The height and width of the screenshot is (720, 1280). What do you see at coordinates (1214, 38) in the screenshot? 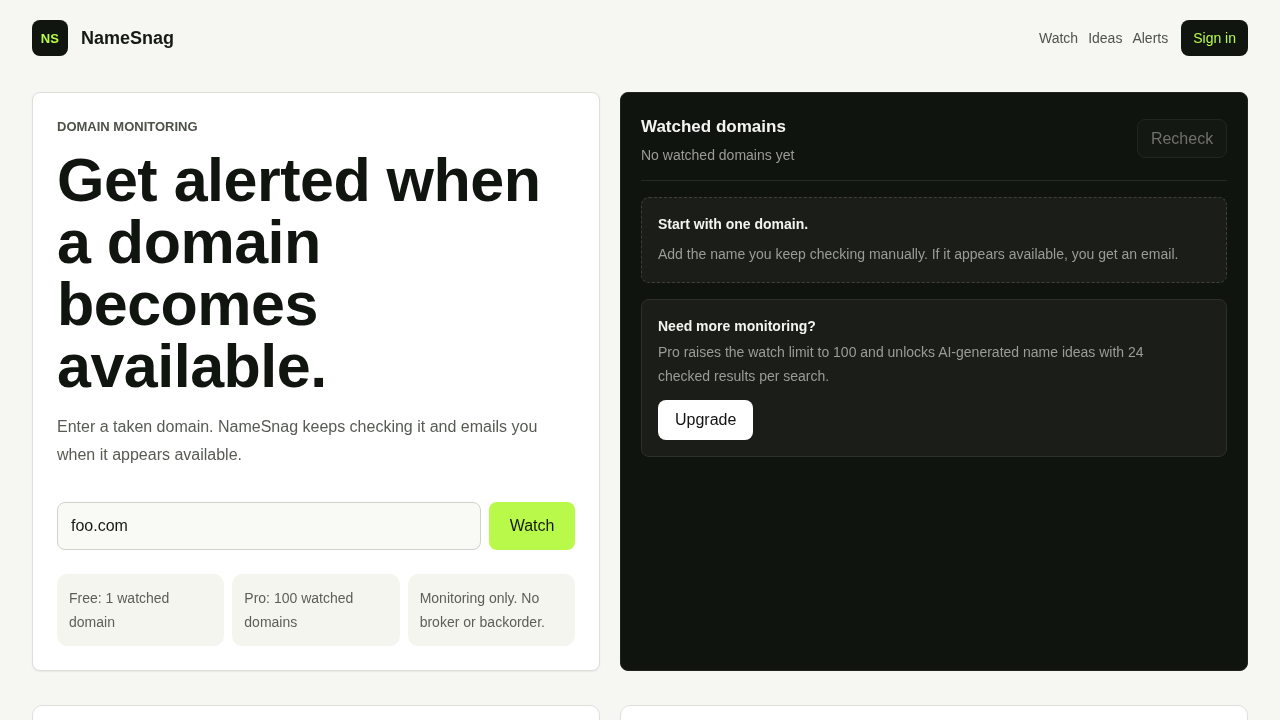
I see `sign-in-button: Sign in` at bounding box center [1214, 38].